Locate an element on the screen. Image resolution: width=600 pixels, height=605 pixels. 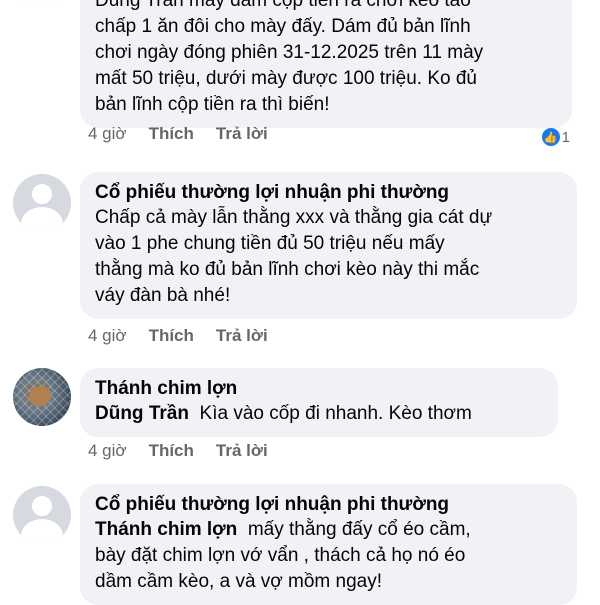
comment-text-body: Kìa vào cốp đi nhanh. Kèo thơm is located at coordinates (335, 413).